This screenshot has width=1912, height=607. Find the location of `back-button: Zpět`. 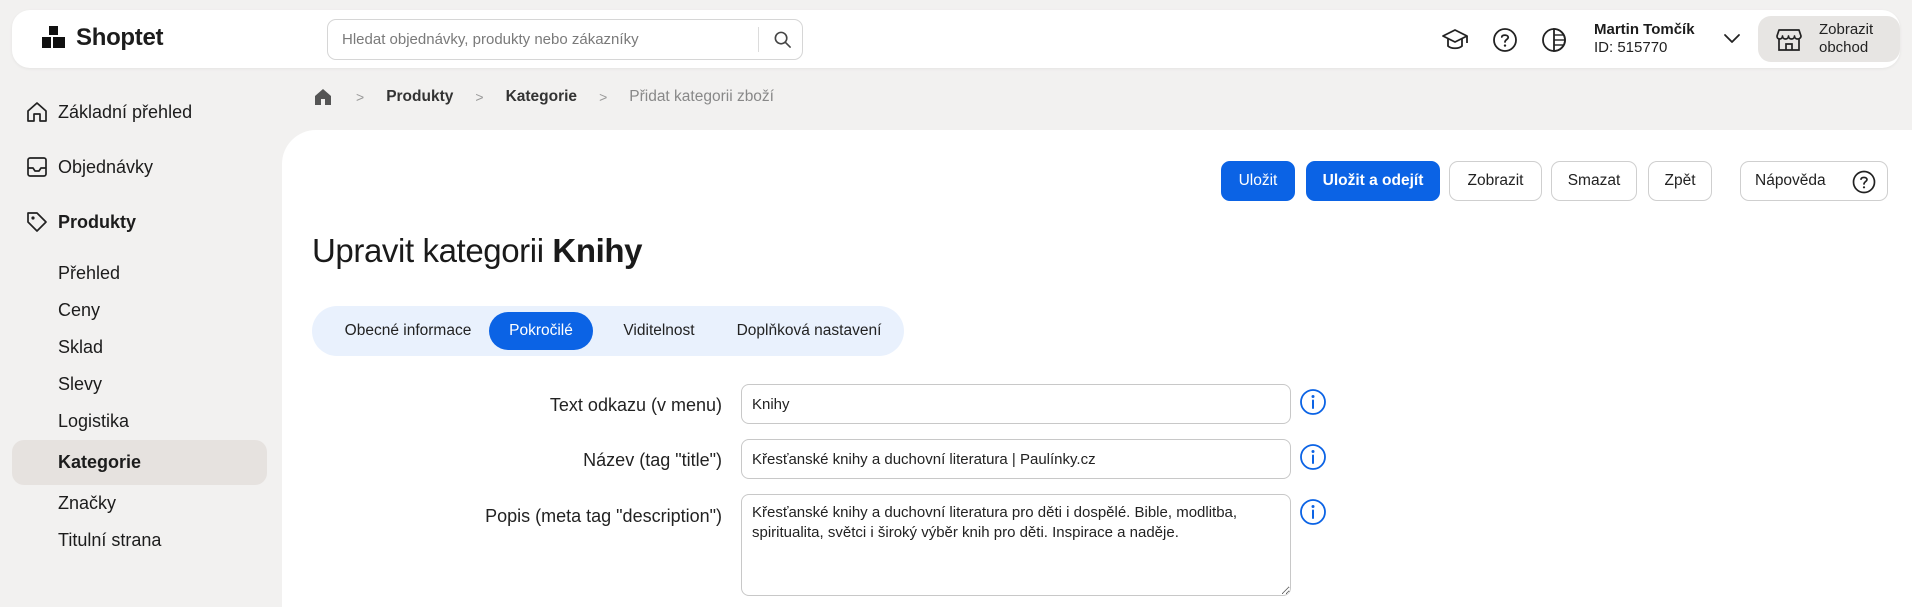

back-button: Zpět is located at coordinates (1680, 181).